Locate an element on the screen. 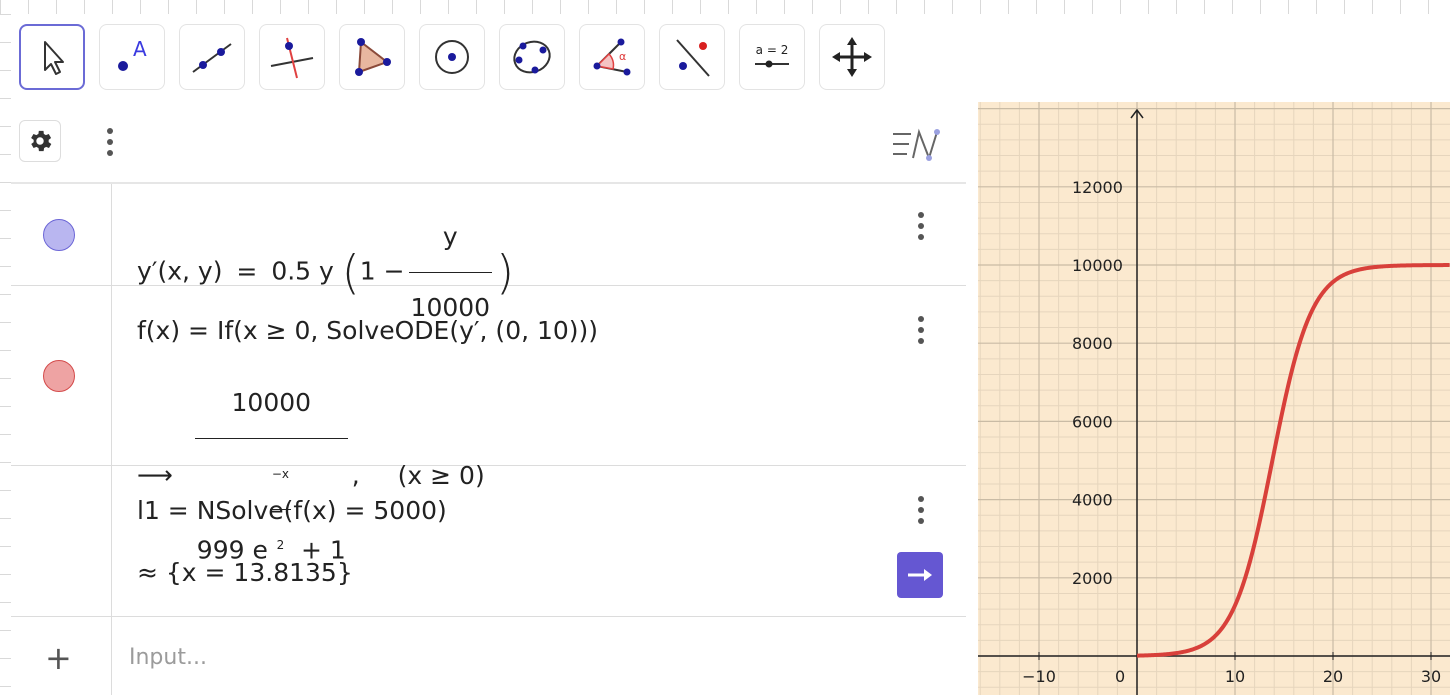 This screenshot has width=1450, height=695. perpendicular-line-icon is located at coordinates (292, 58).